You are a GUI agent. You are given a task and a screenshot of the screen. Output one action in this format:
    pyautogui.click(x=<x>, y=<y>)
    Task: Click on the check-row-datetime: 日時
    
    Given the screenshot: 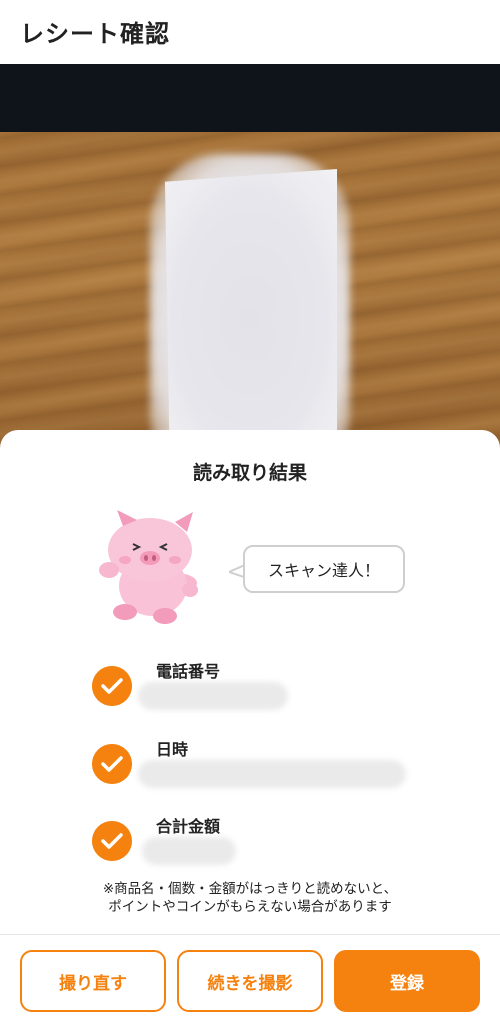 What is the action you would take?
    pyautogui.click(x=262, y=765)
    